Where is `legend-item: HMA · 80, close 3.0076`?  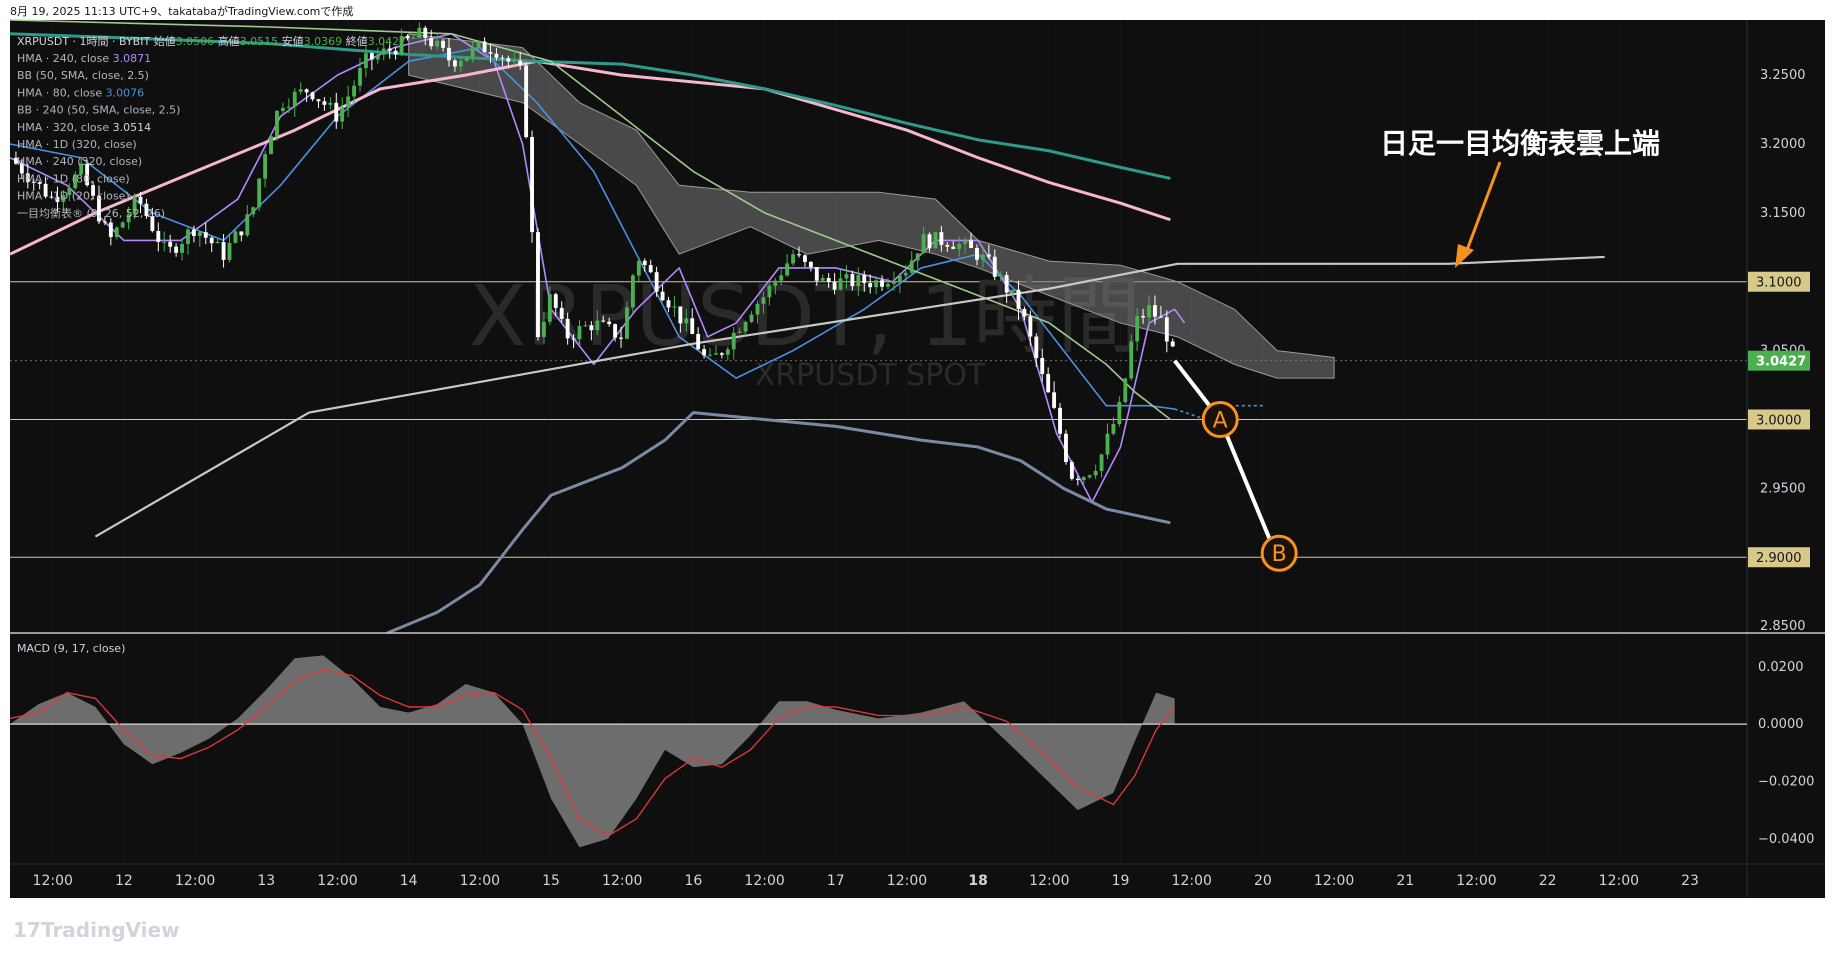
legend-item: HMA · 80, close 3.0076 is located at coordinates (80, 92).